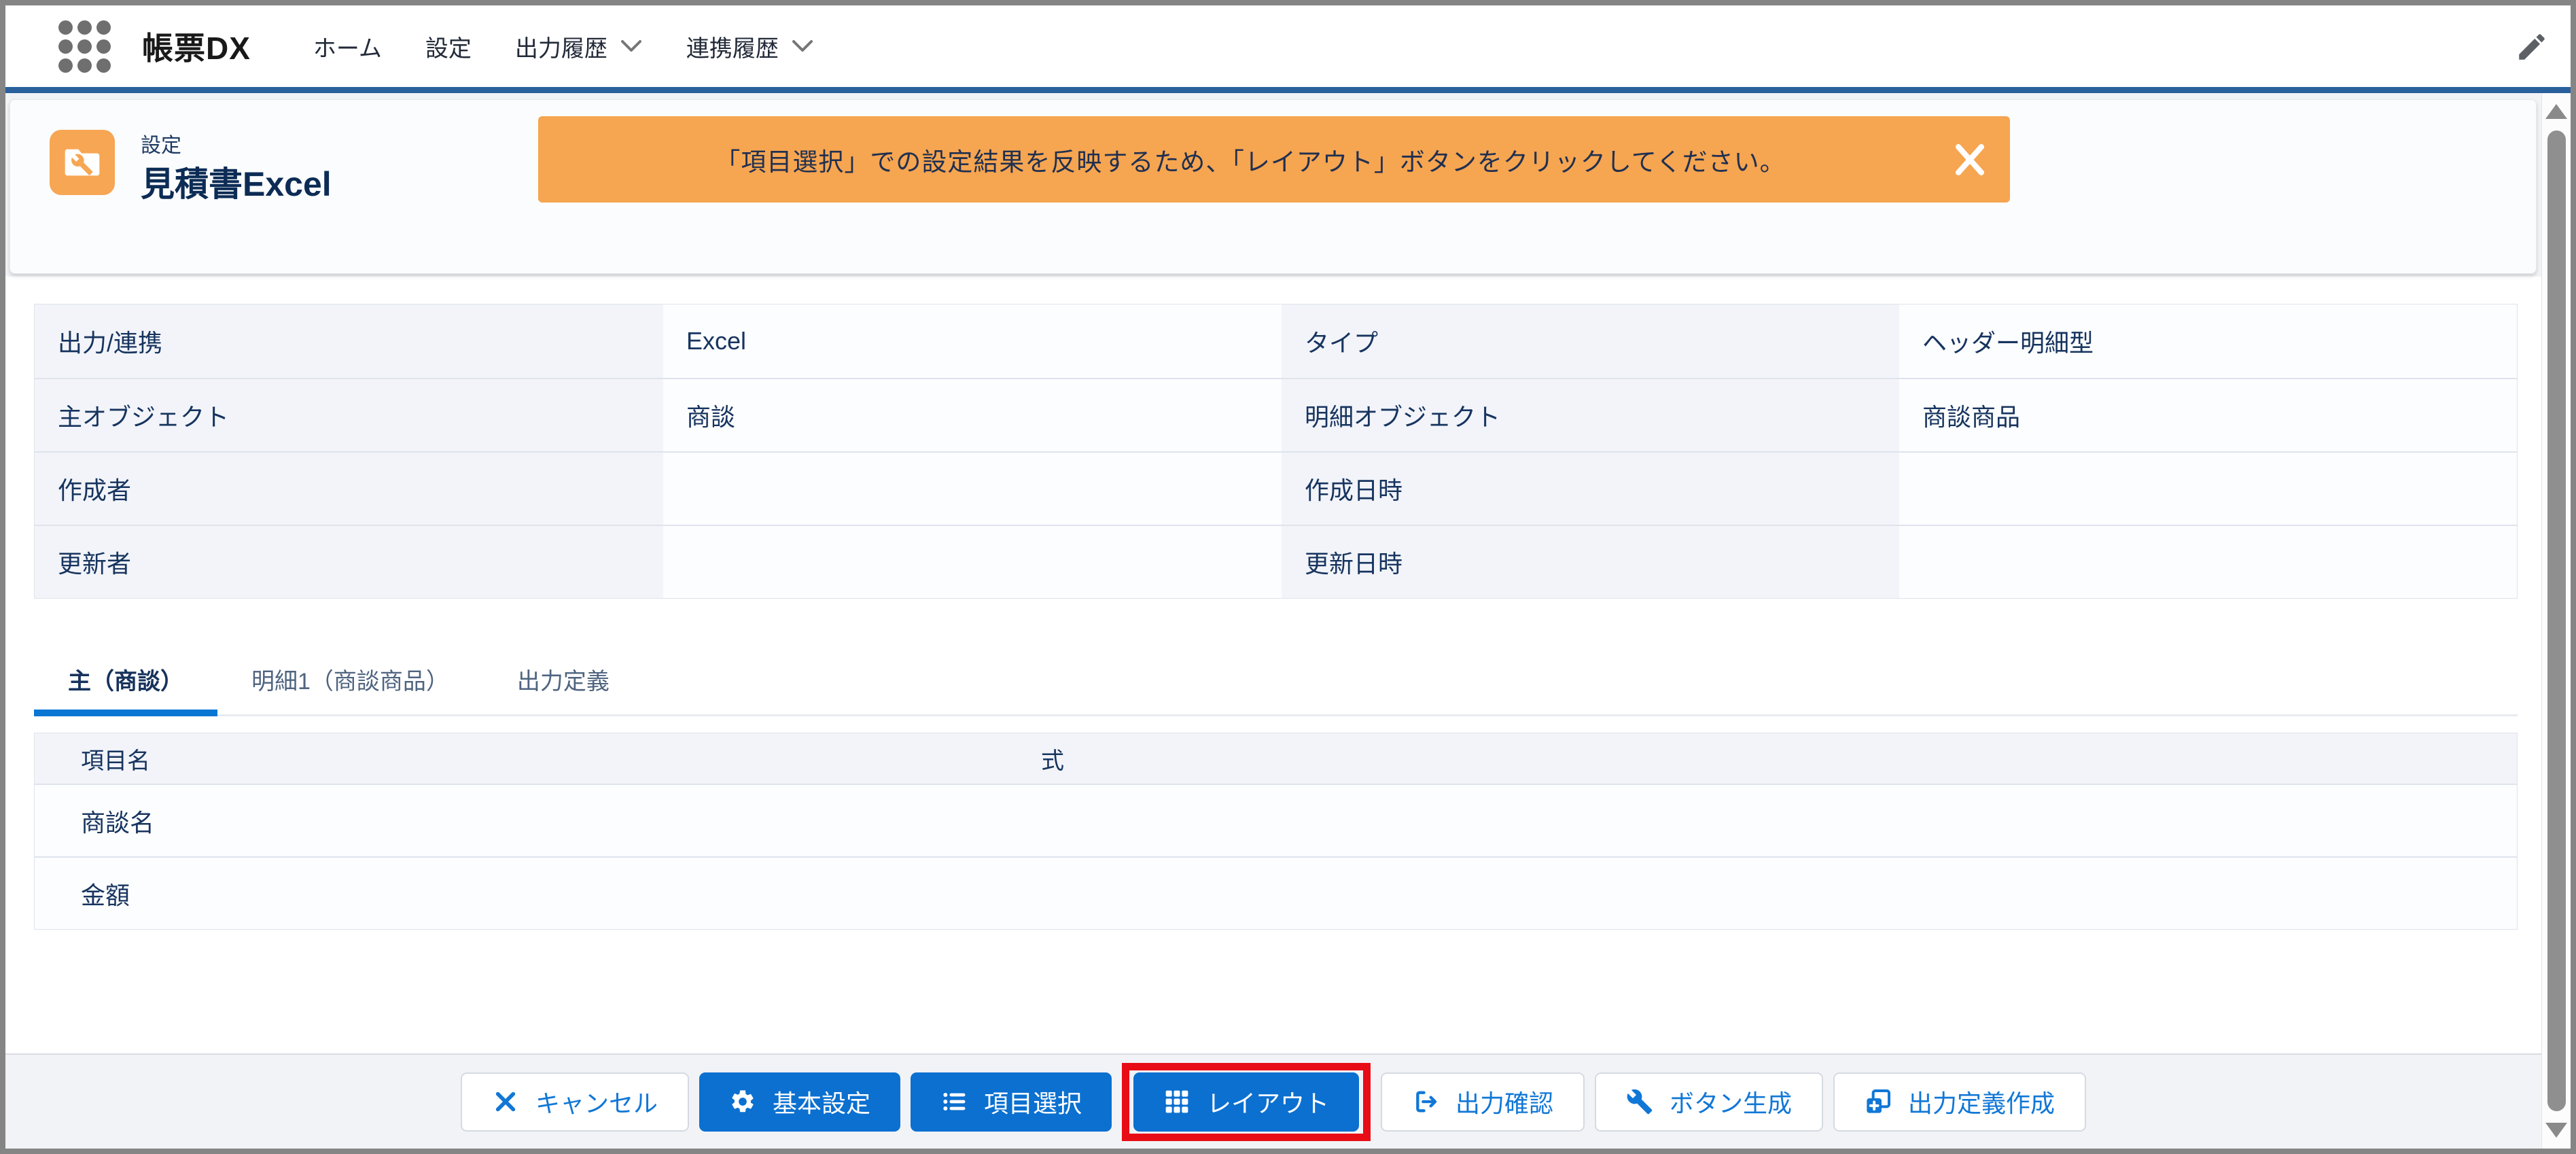 This screenshot has height=1154, width=2576. I want to click on detail-field-label: タイプ, so click(1590, 341).